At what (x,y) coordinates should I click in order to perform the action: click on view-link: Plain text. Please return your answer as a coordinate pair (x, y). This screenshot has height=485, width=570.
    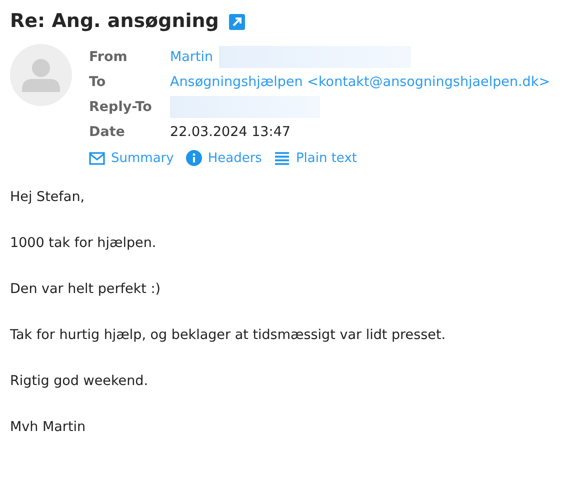
    Looking at the image, I should click on (326, 158).